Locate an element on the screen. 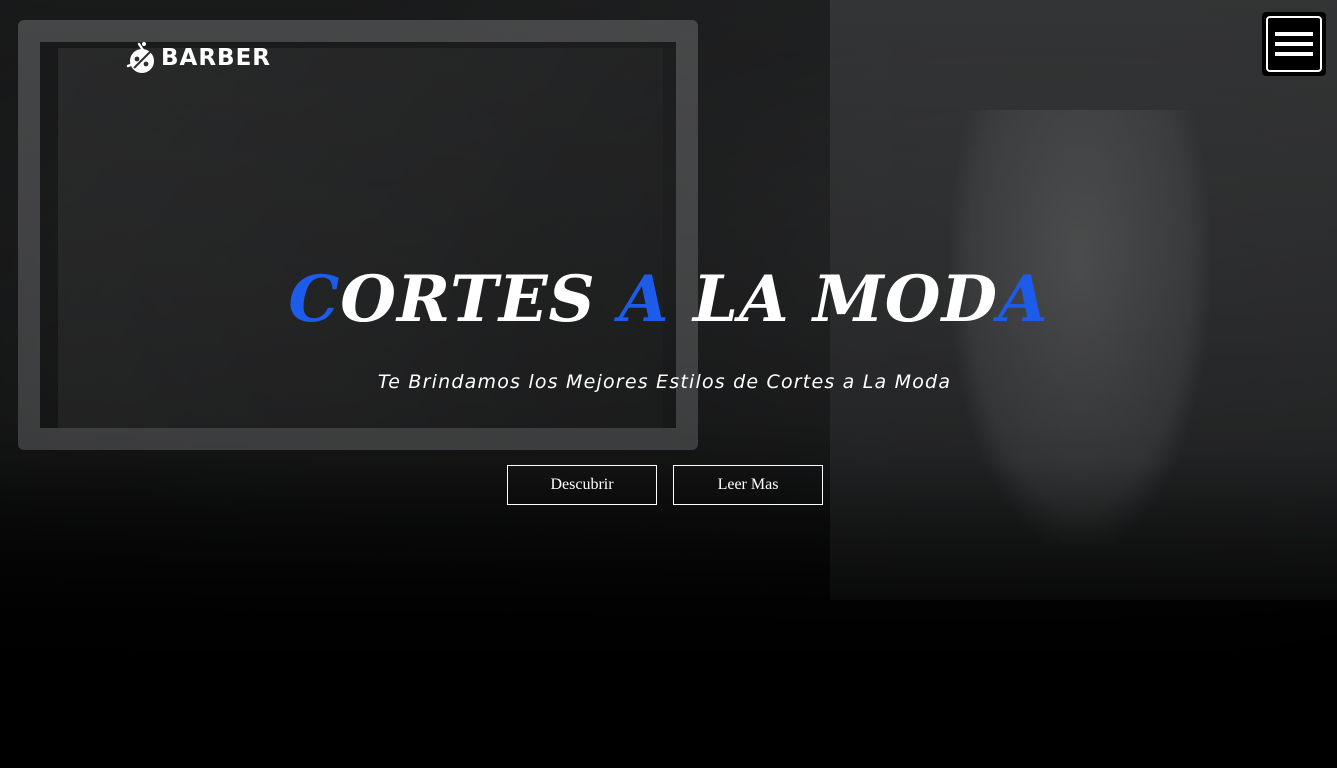 Image resolution: width=1337 pixels, height=768 pixels. headline-text: ORTES is located at coordinates (480, 299).